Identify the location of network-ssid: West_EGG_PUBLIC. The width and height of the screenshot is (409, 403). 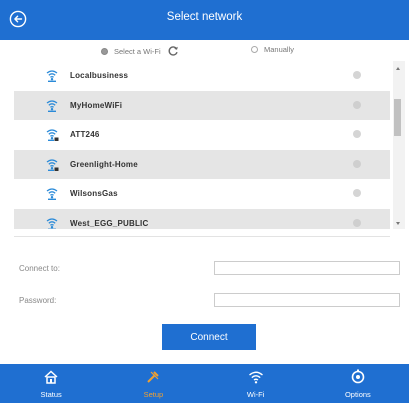
(109, 223).